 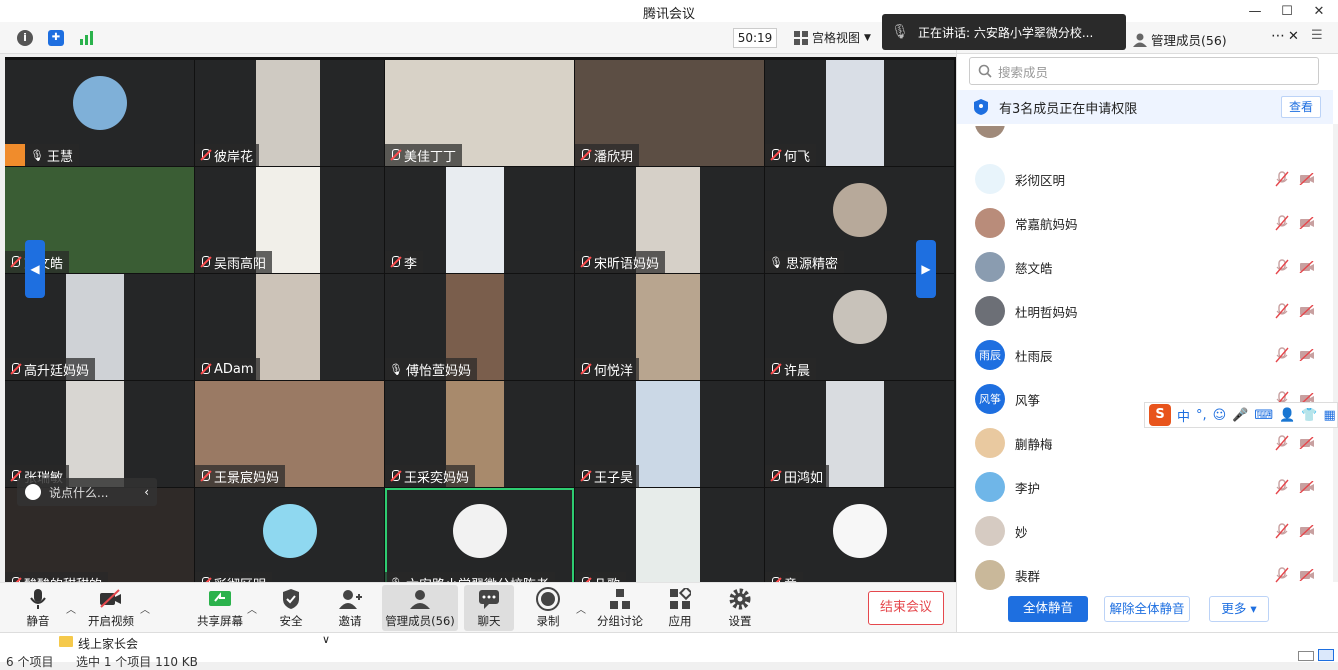 I want to click on member-list-scrollbar, so click(x=1335, y=353).